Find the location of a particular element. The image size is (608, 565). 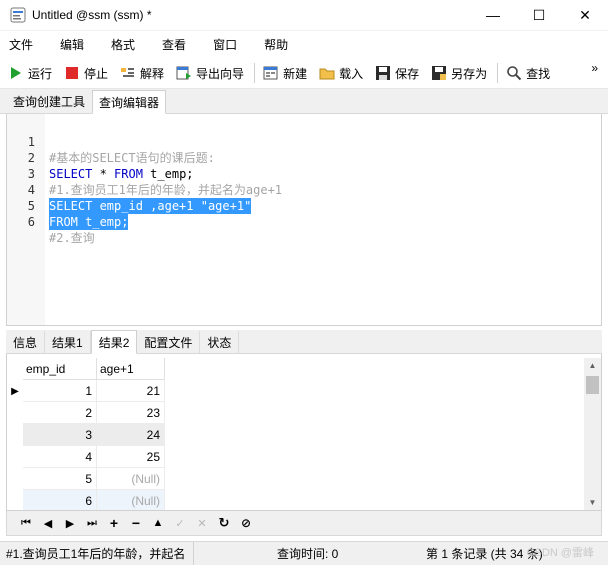

status-query-time: 查询时间: 0.000s is located at coordinates (307, 554).